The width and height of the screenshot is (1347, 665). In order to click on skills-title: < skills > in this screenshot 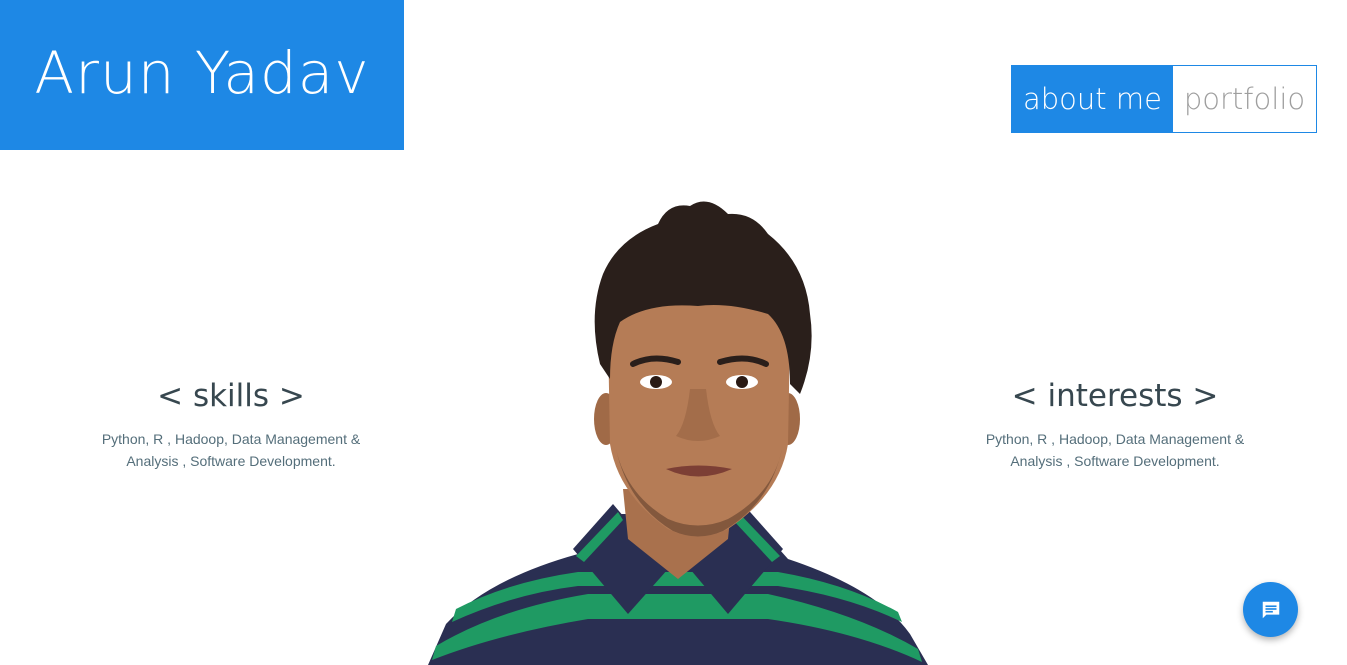, I will do `click(231, 396)`.